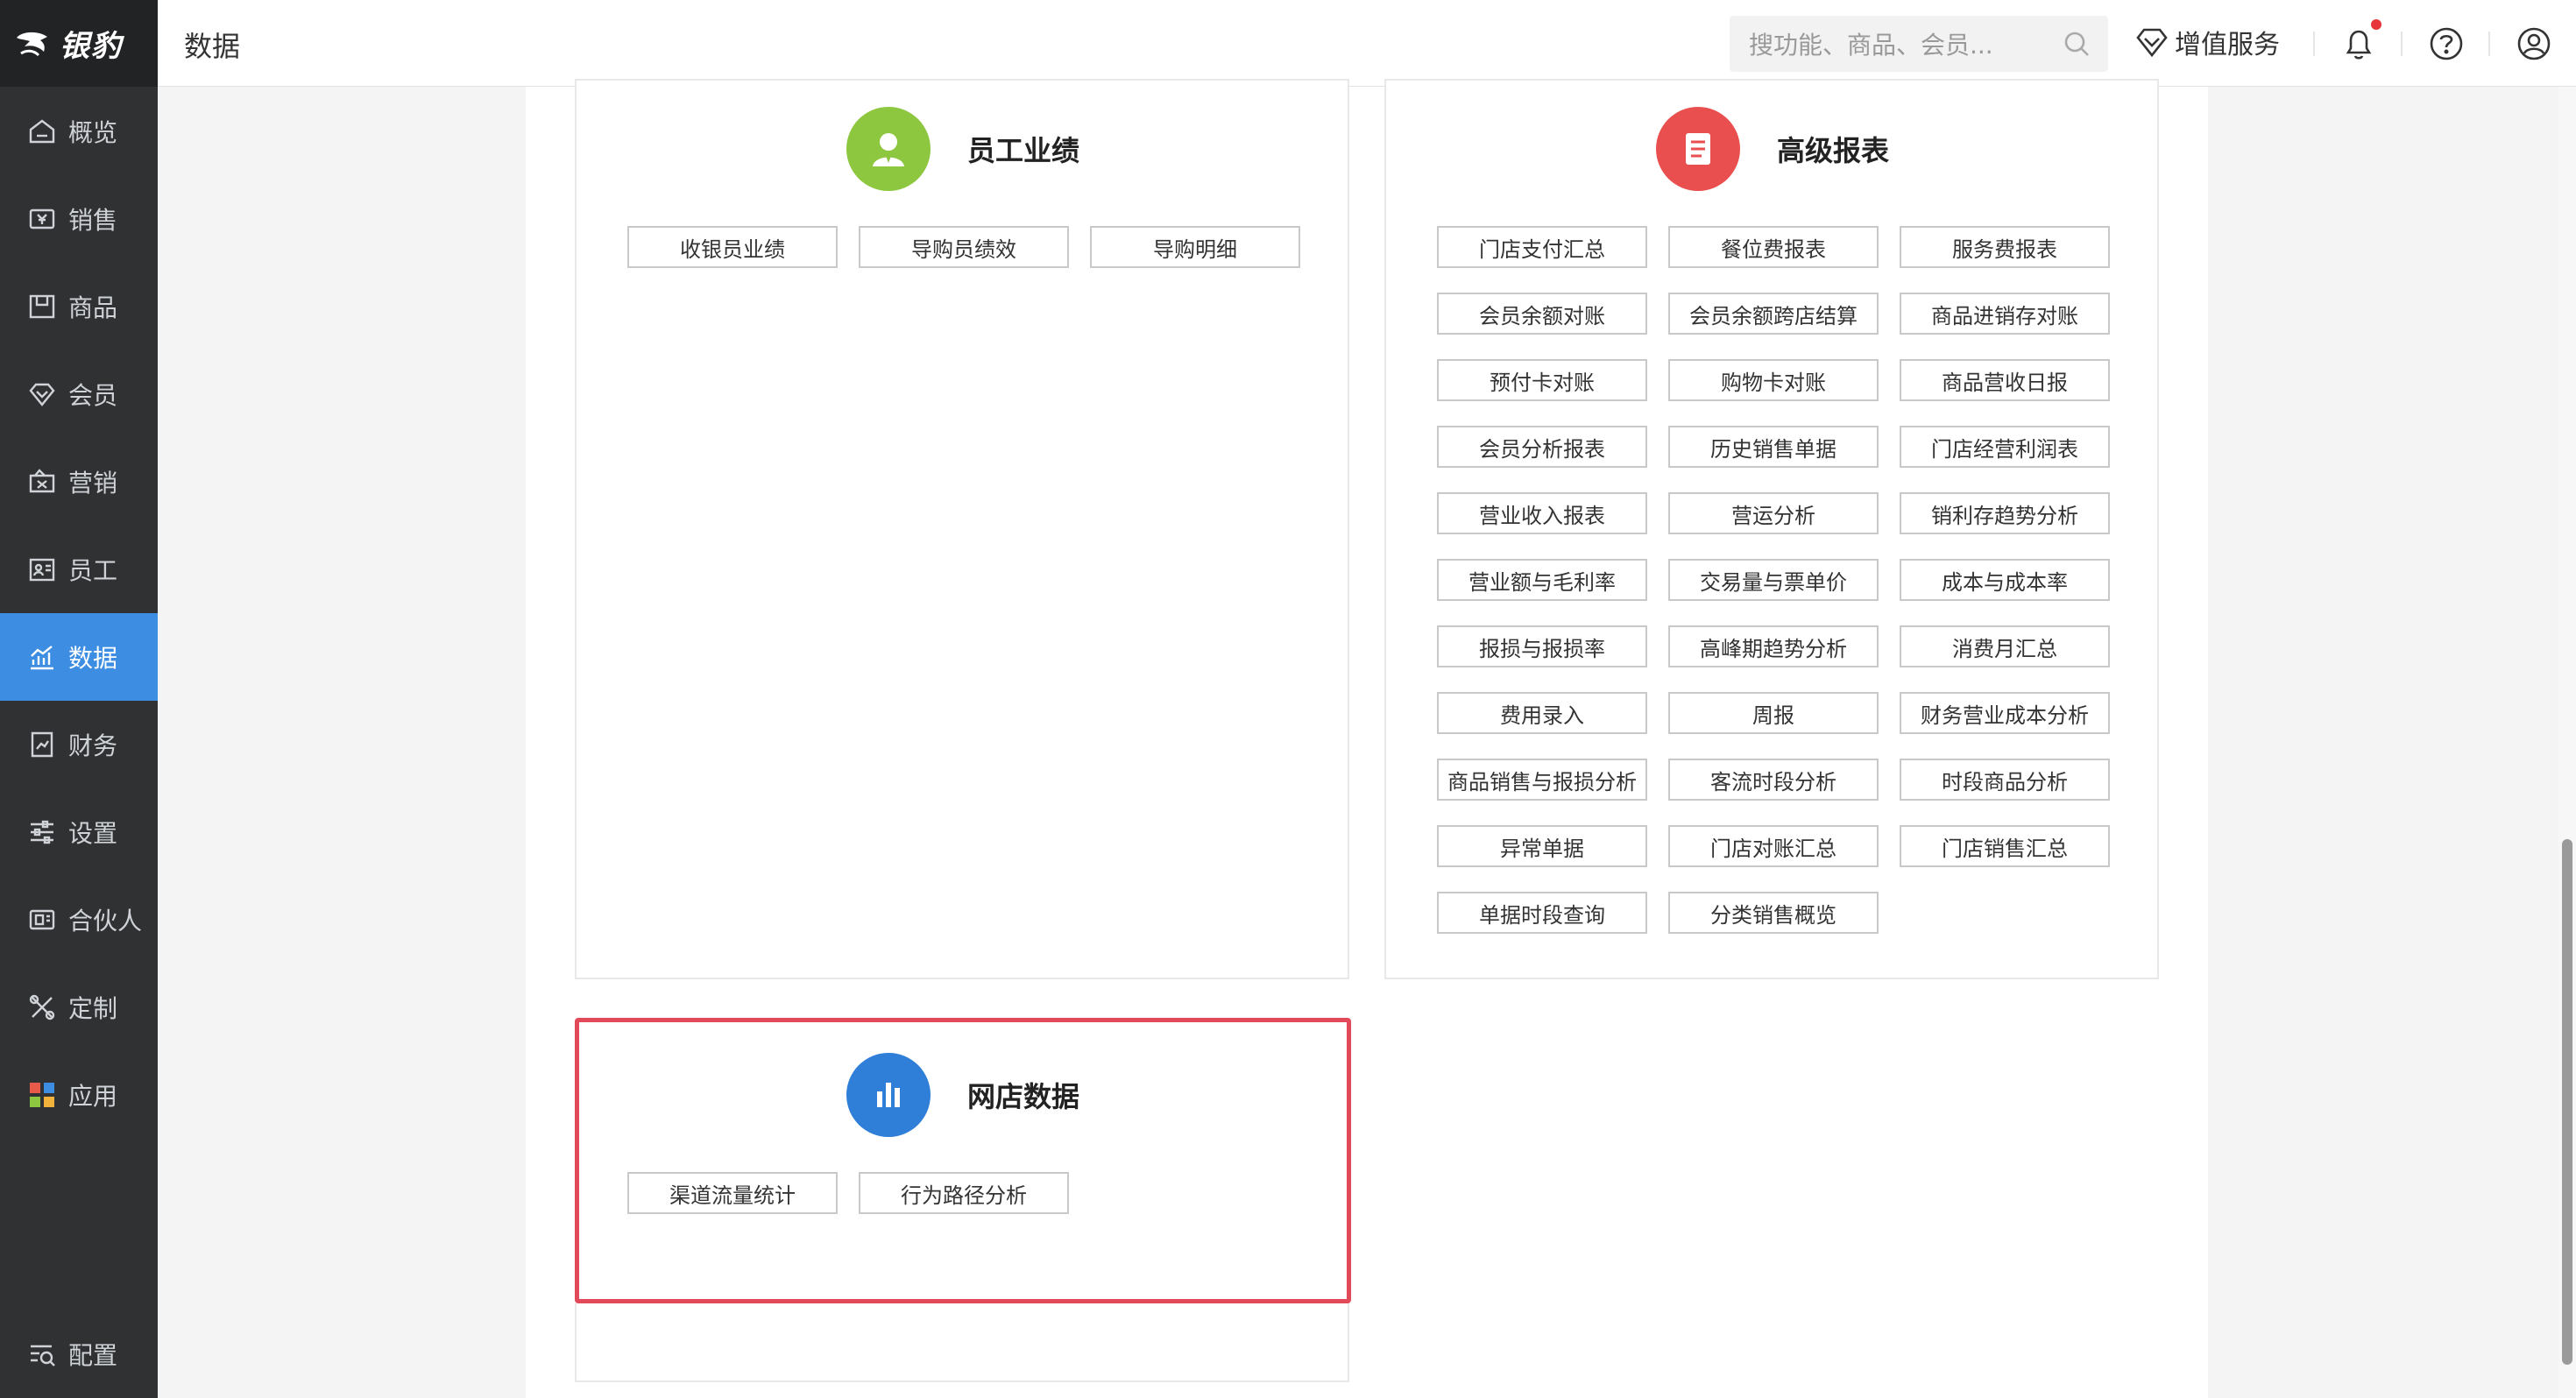  Describe the element at coordinates (1773, 447) in the screenshot. I see `report-button: 历史销售单据` at that location.